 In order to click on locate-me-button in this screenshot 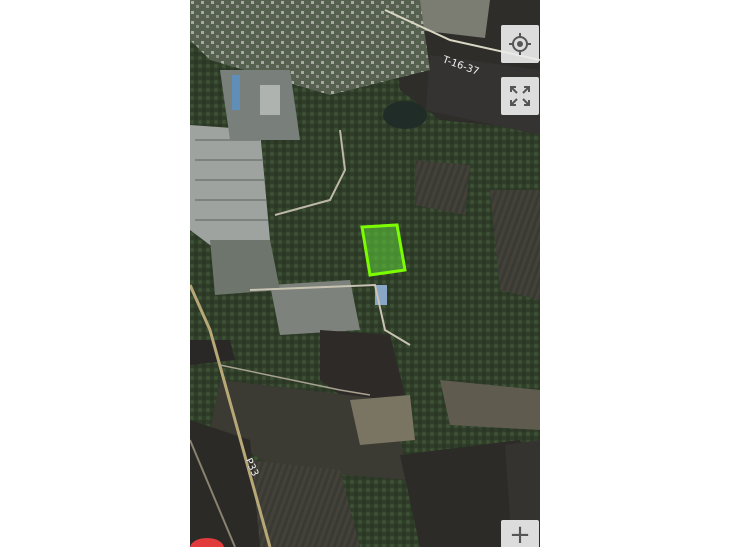, I will do `click(520, 44)`.